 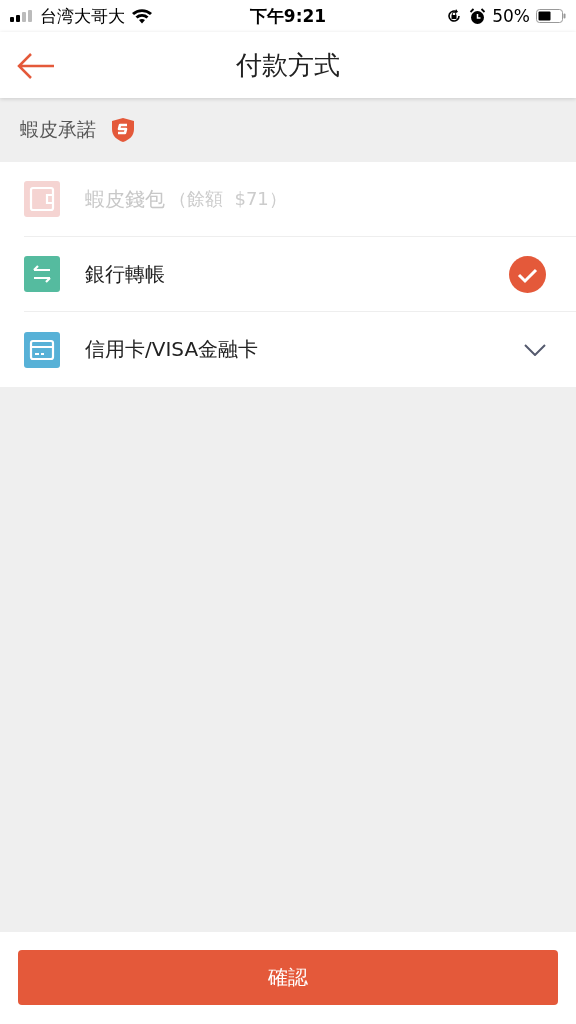 What do you see at coordinates (288, 16) in the screenshot?
I see `clock-time: 下午9:21` at bounding box center [288, 16].